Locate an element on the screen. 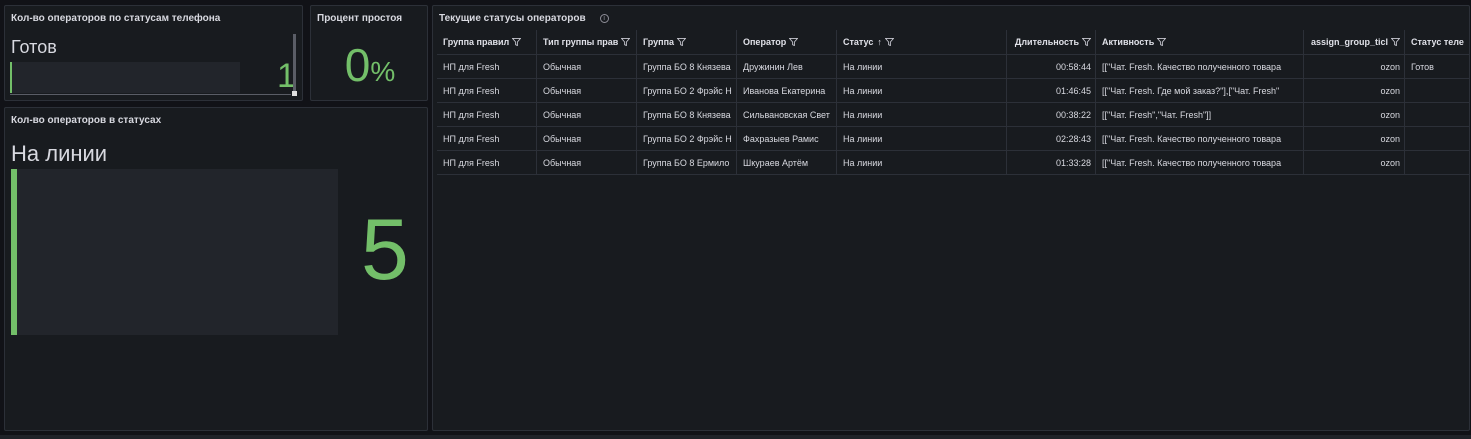 The width and height of the screenshot is (1471, 439). table-cell: Дружинин Лев is located at coordinates (787, 66).